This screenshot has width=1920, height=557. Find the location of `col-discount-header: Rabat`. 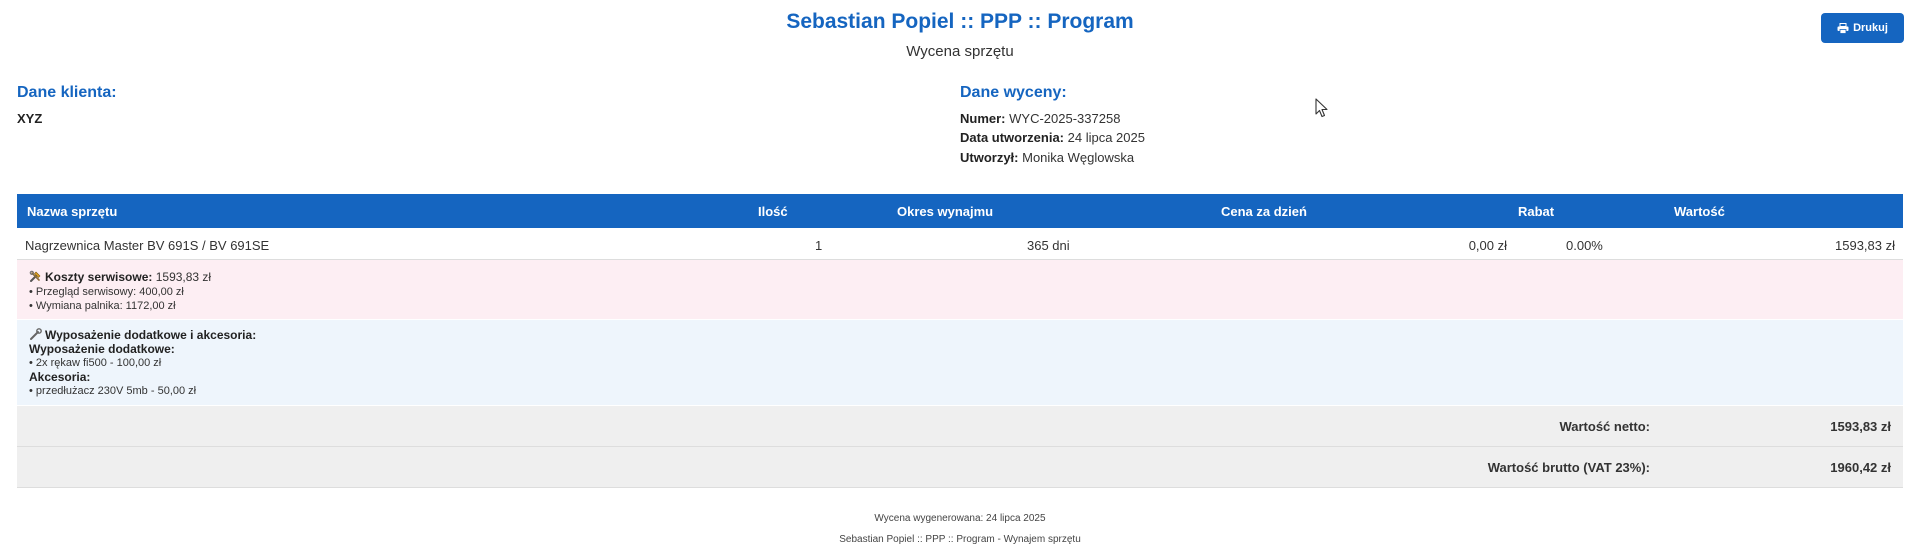

col-discount-header: Rabat is located at coordinates (1536, 211).